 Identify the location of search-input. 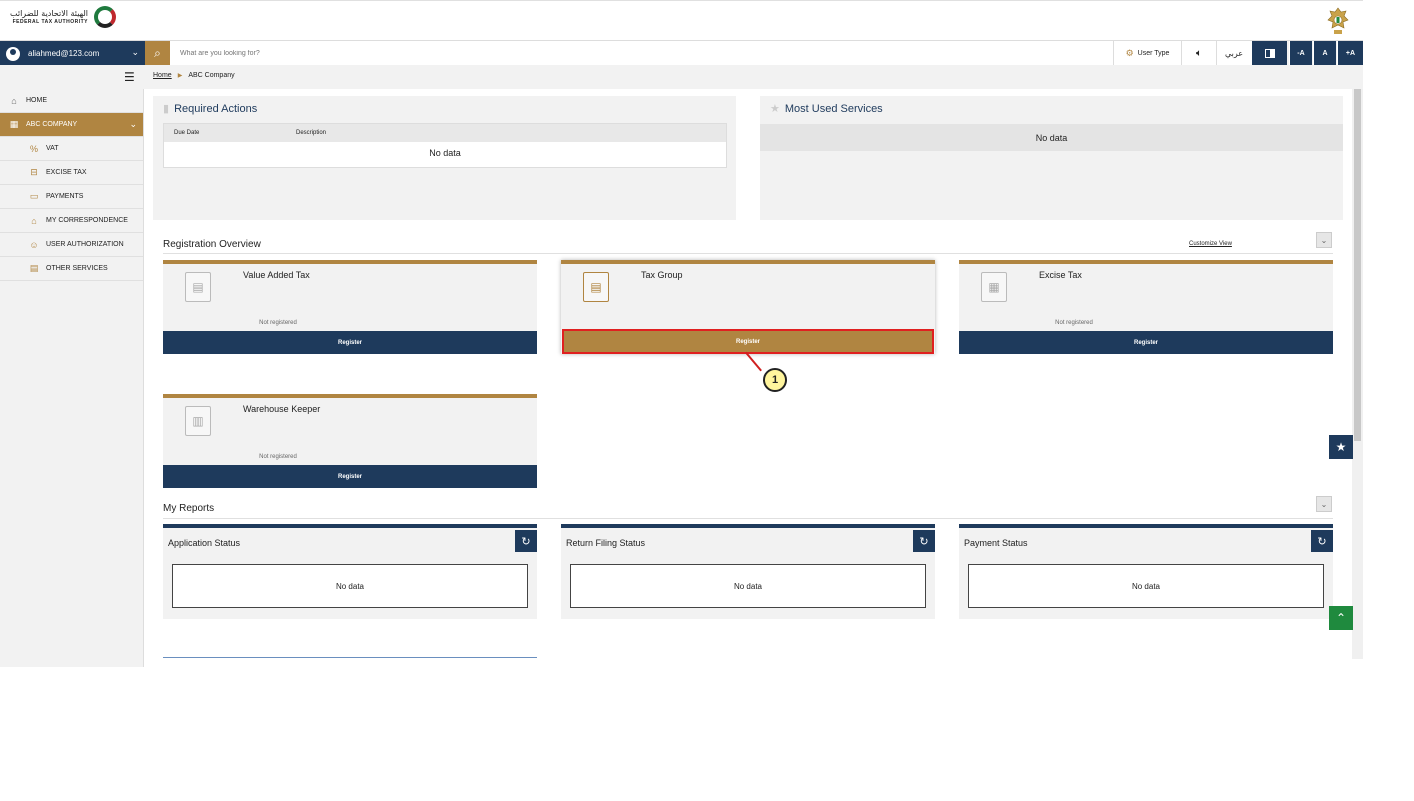
(641, 53).